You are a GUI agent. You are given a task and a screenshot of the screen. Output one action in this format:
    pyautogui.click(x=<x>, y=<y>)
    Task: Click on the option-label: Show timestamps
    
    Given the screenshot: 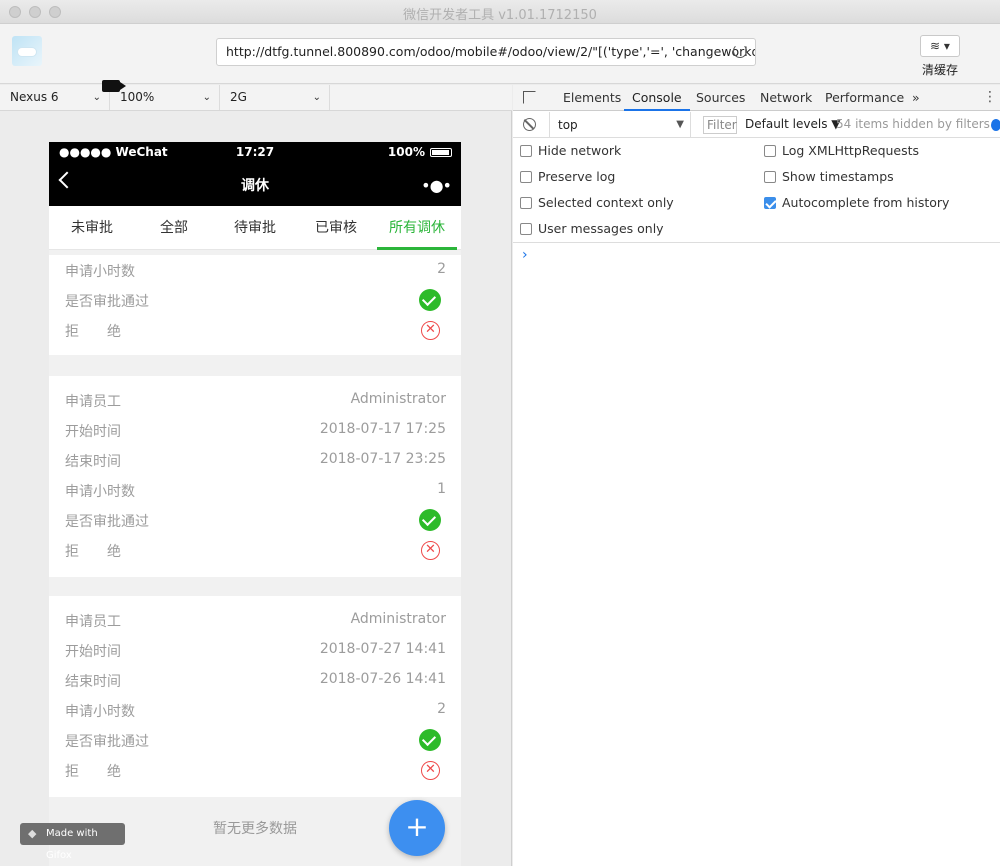 What is the action you would take?
    pyautogui.click(x=838, y=176)
    